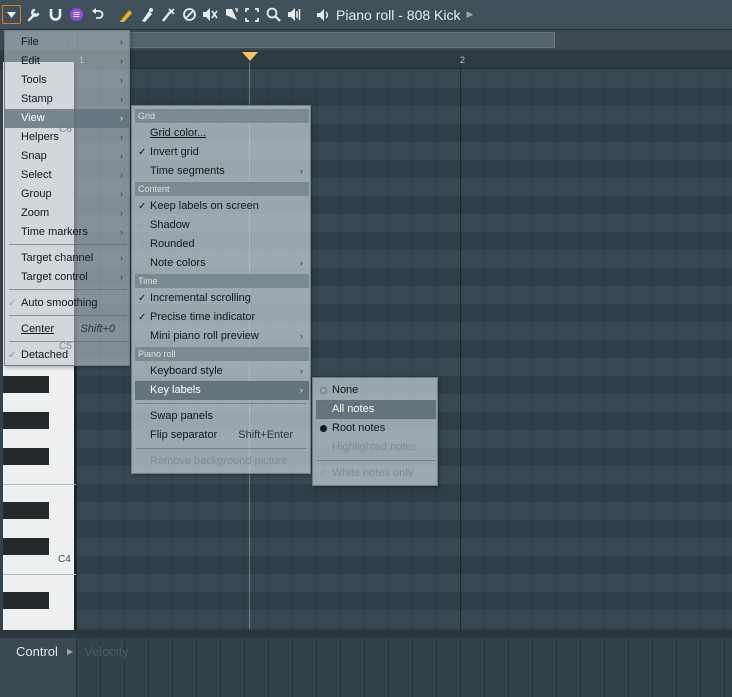 The width and height of the screenshot is (732, 697). What do you see at coordinates (222, 244) in the screenshot?
I see `menu-rounded: ✓ Rounded` at bounding box center [222, 244].